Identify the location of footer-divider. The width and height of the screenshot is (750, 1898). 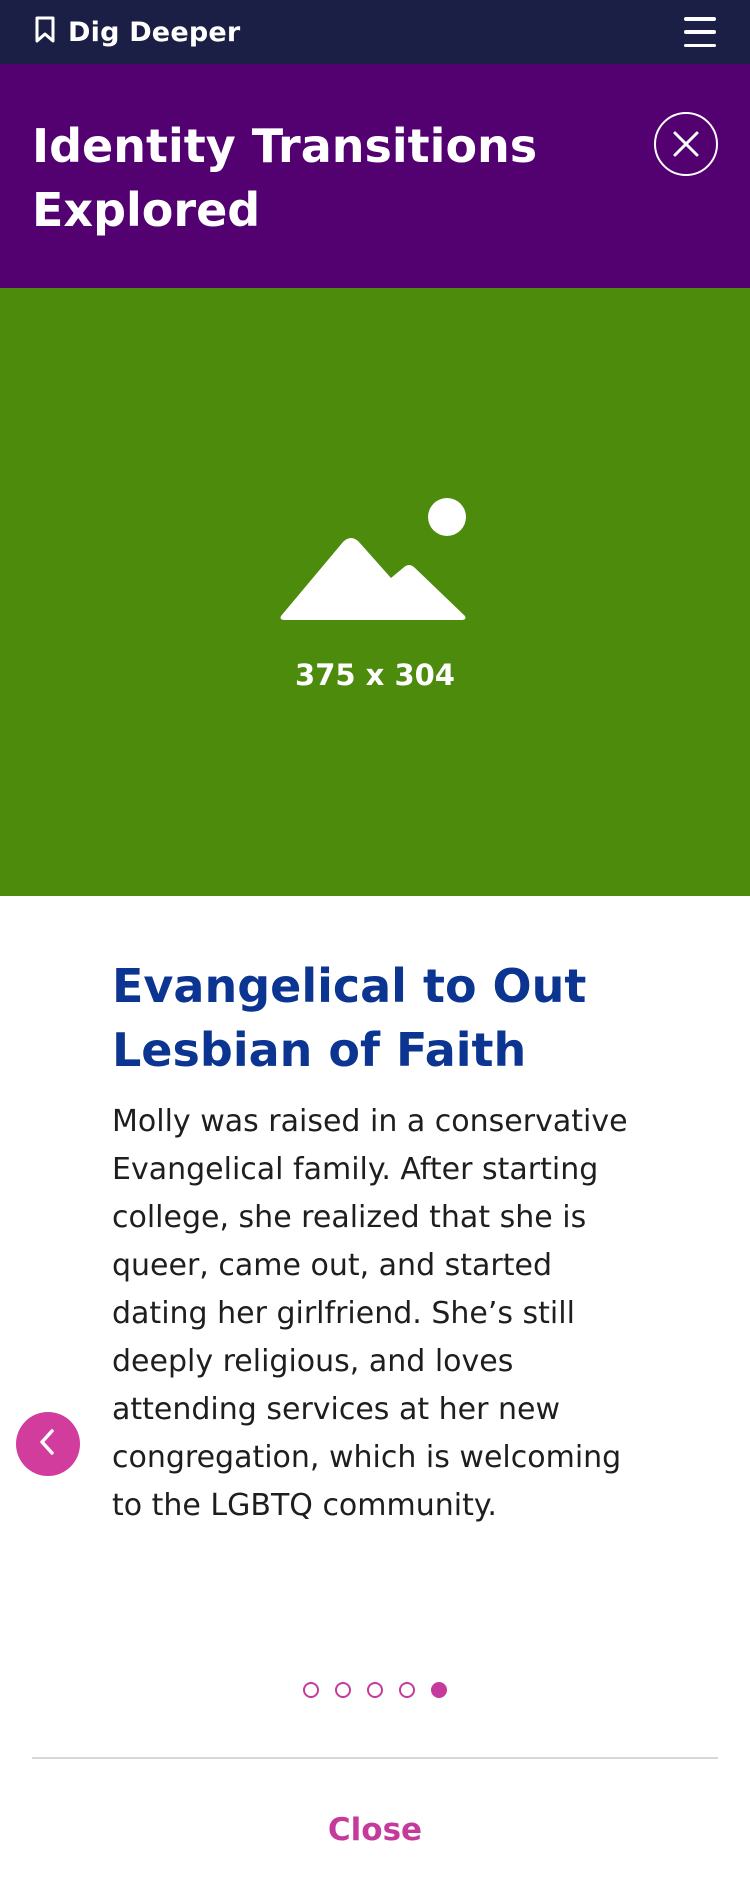
(375, 1758).